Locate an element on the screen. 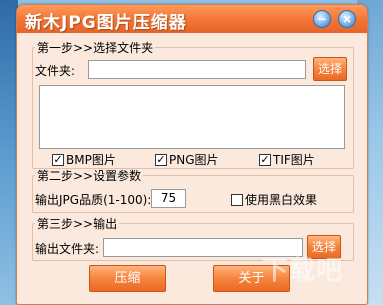  bw-checkbox-label: 使用黑白效果 is located at coordinates (281, 200).